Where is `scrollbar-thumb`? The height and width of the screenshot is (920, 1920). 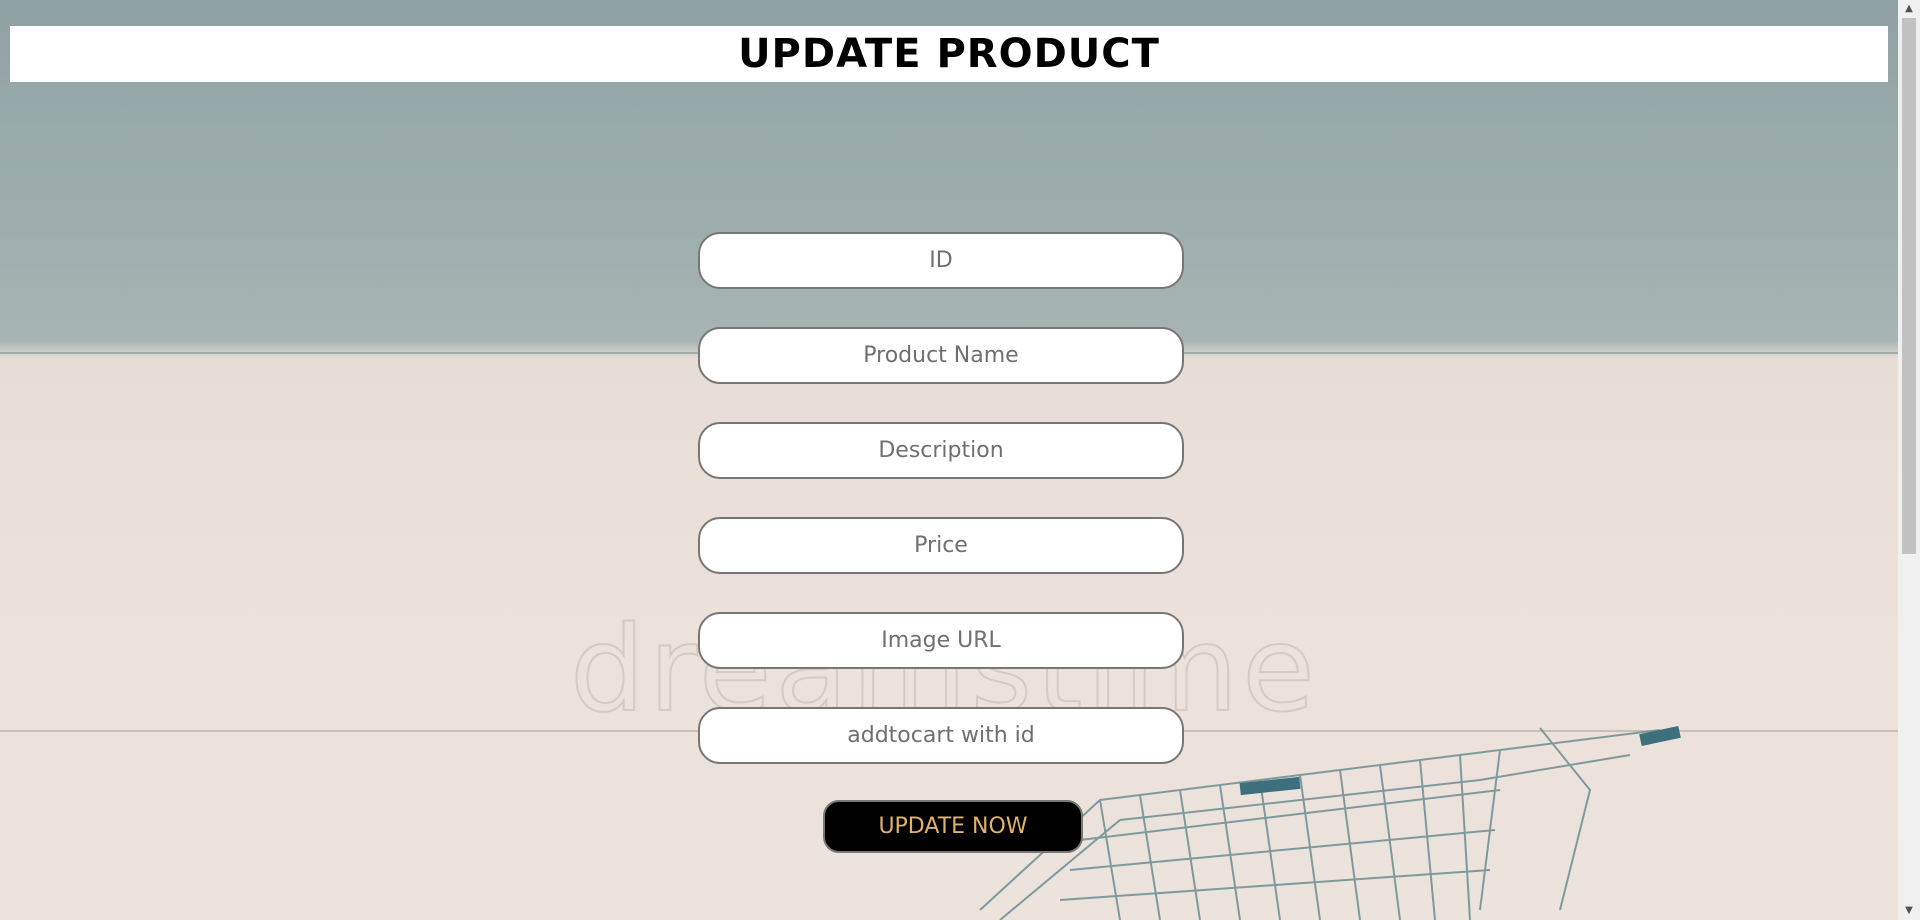
scrollbar-thumb is located at coordinates (1909, 286).